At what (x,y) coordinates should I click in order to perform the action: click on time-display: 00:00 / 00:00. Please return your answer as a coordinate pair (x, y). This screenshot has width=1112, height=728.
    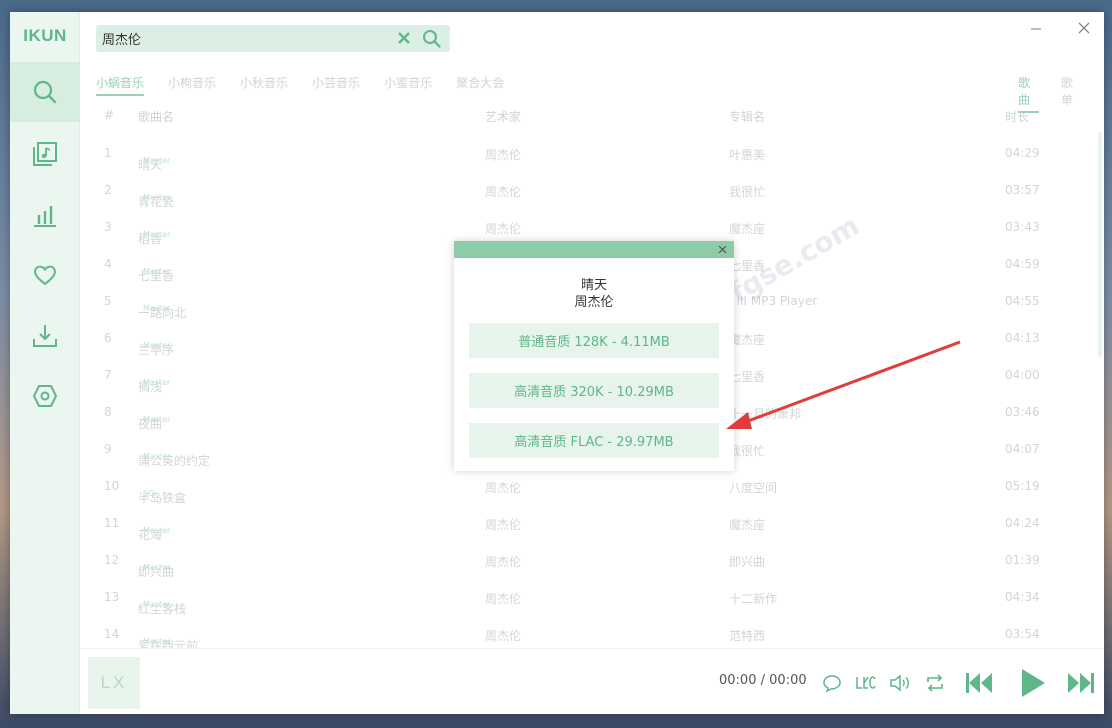
    Looking at the image, I should click on (763, 680).